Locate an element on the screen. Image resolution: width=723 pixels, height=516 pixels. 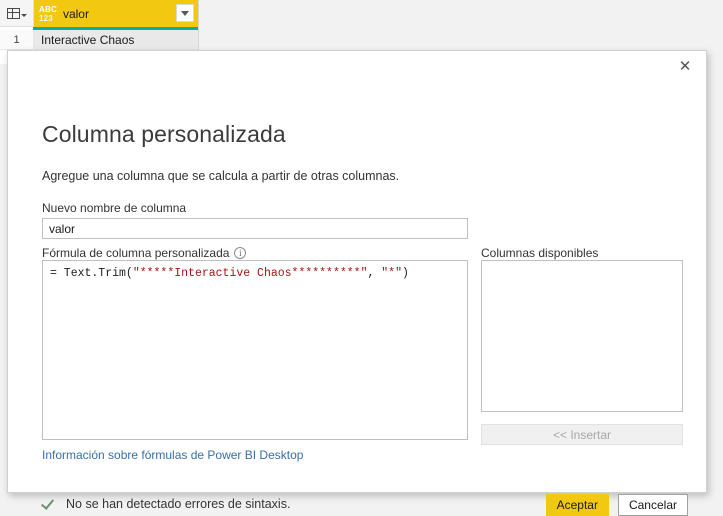
row-number: 1 is located at coordinates (17, 39).